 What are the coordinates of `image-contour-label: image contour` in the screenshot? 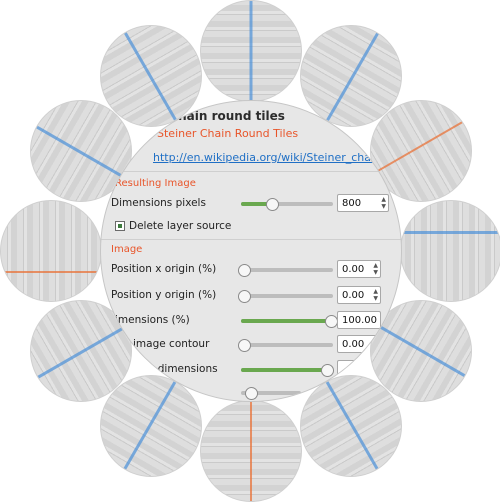 It's located at (171, 344).